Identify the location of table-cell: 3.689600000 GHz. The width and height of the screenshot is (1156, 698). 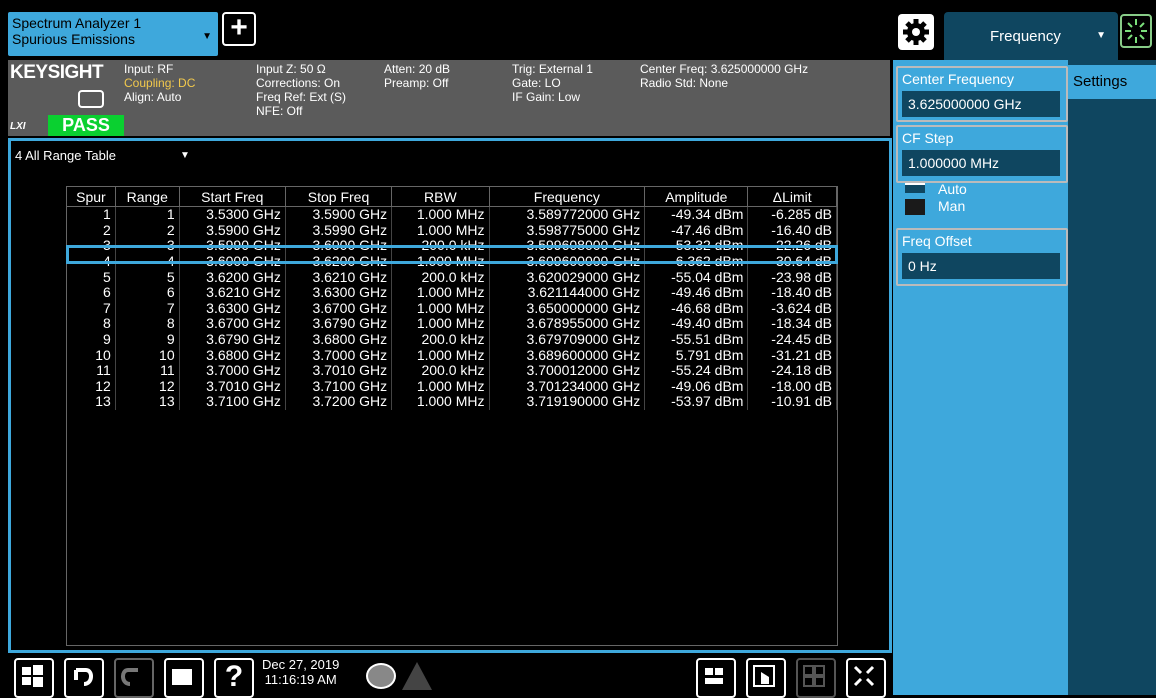
(567, 355).